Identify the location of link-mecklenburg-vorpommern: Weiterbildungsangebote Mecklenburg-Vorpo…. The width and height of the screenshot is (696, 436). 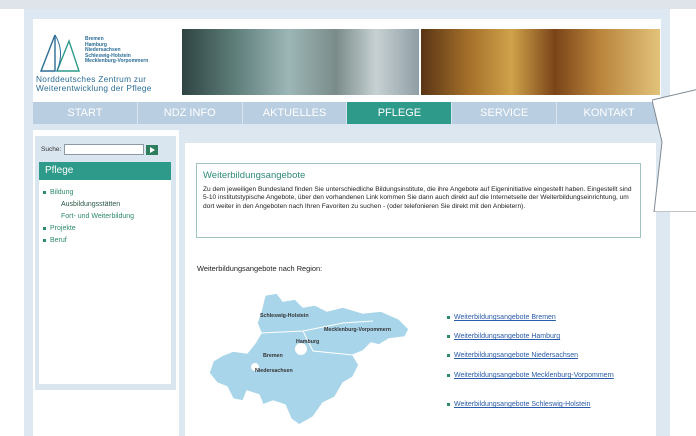
(534, 375).